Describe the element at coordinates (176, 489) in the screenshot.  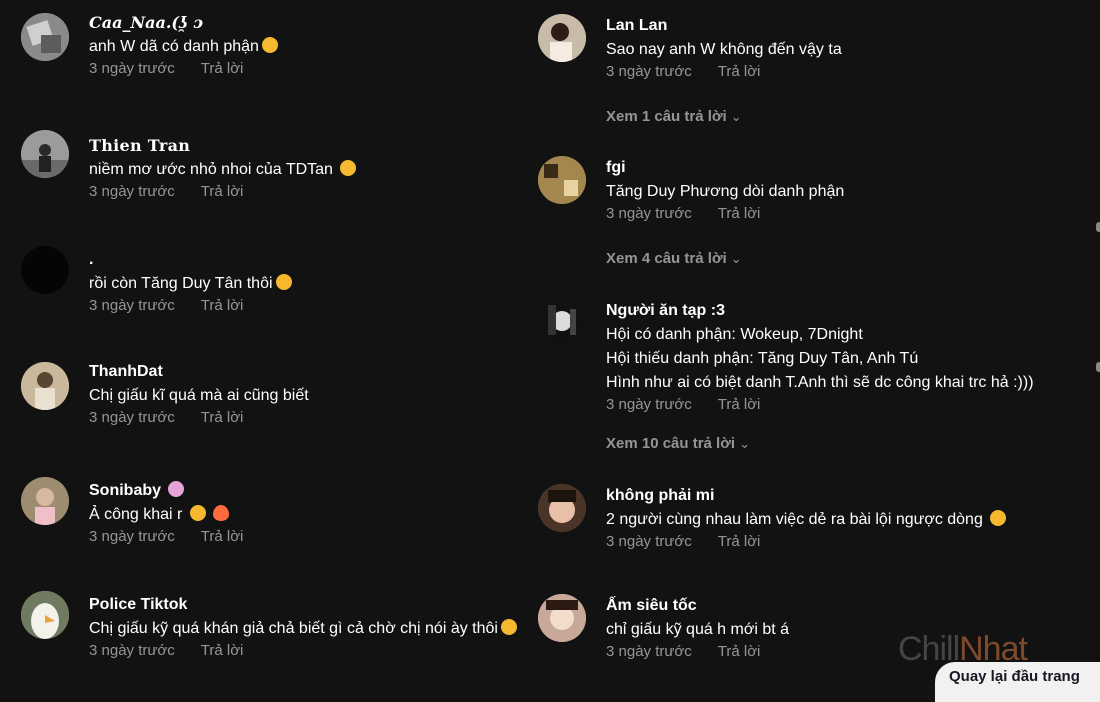
I see `mouse-emoji-icon` at that location.